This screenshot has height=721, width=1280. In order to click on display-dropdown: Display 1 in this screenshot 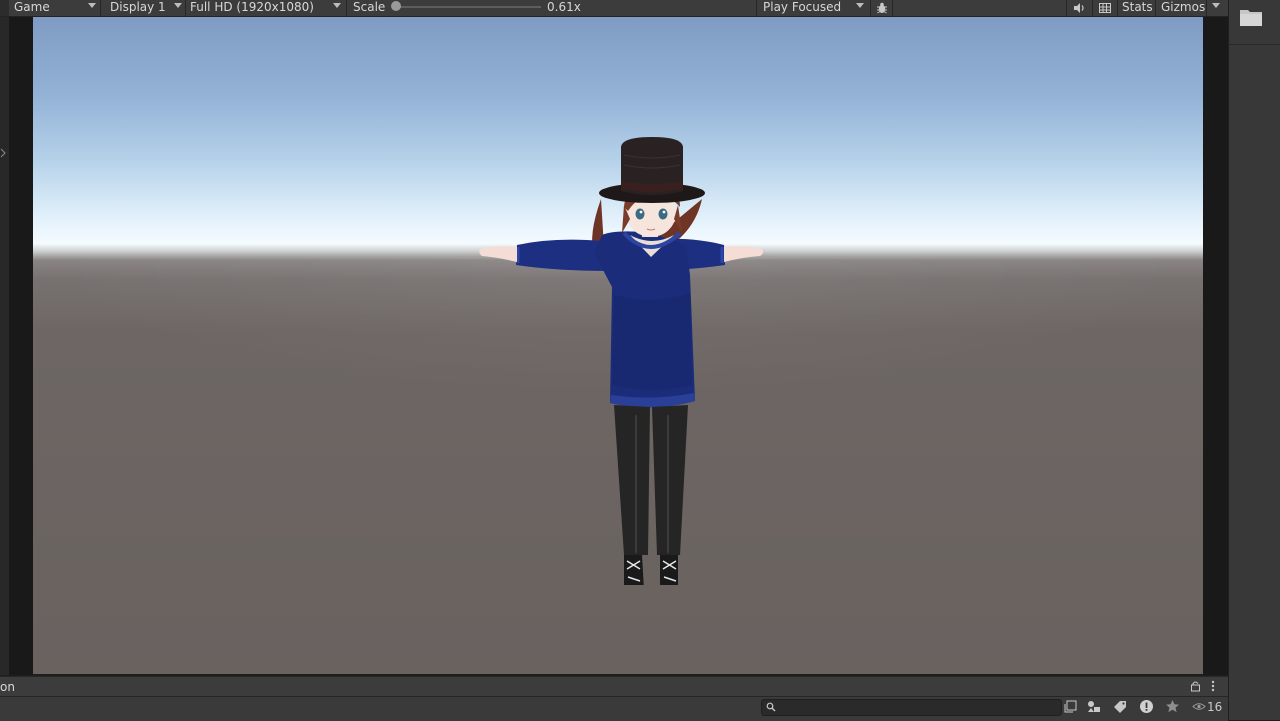, I will do `click(145, 8)`.